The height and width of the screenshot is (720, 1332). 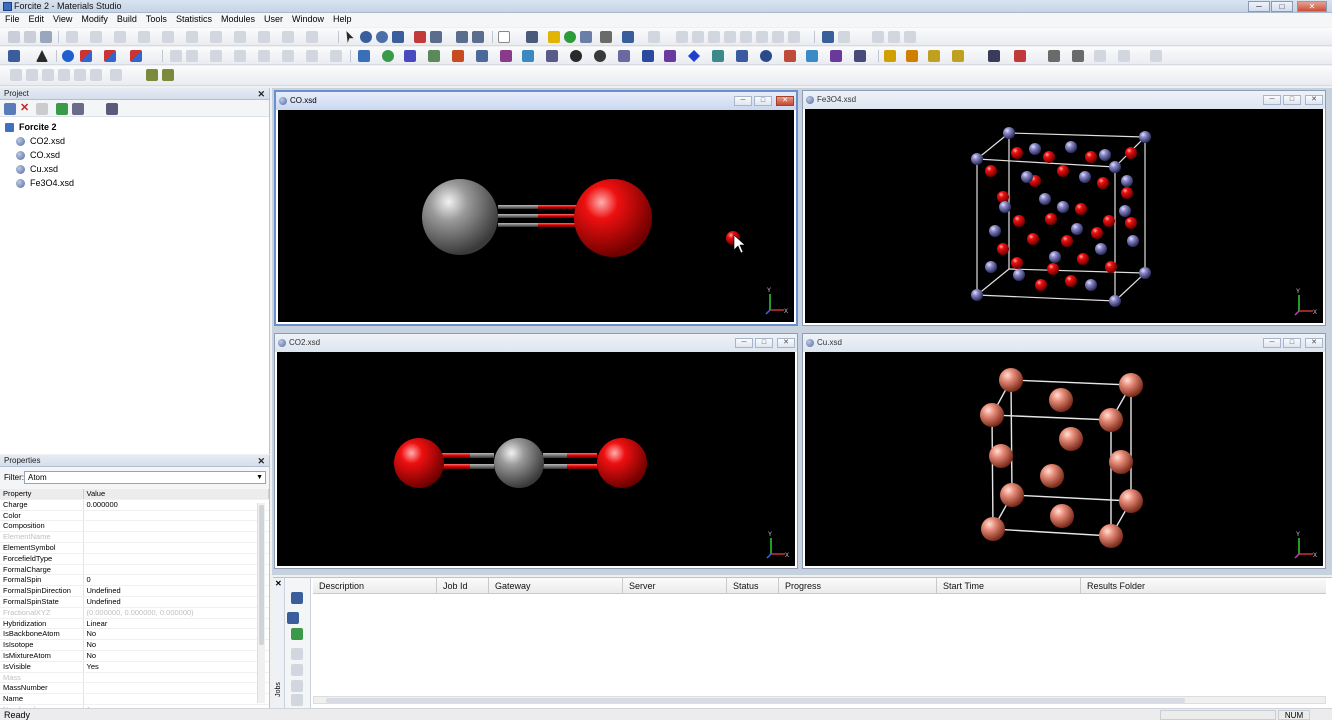 I want to click on rotate-icon, so click(x=366, y=37).